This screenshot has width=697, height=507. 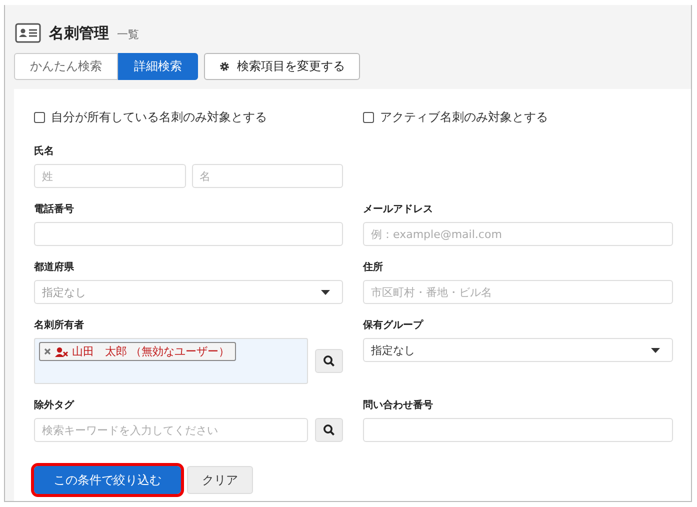 I want to click on field-label: 住所, so click(x=373, y=267).